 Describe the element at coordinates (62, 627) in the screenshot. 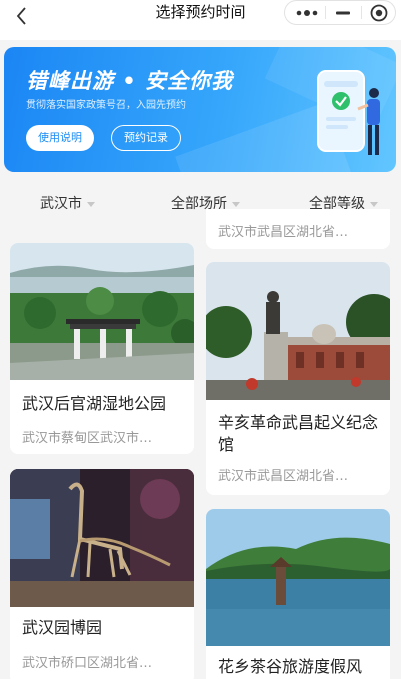

I see `venue-name: 武汉园博园` at that location.